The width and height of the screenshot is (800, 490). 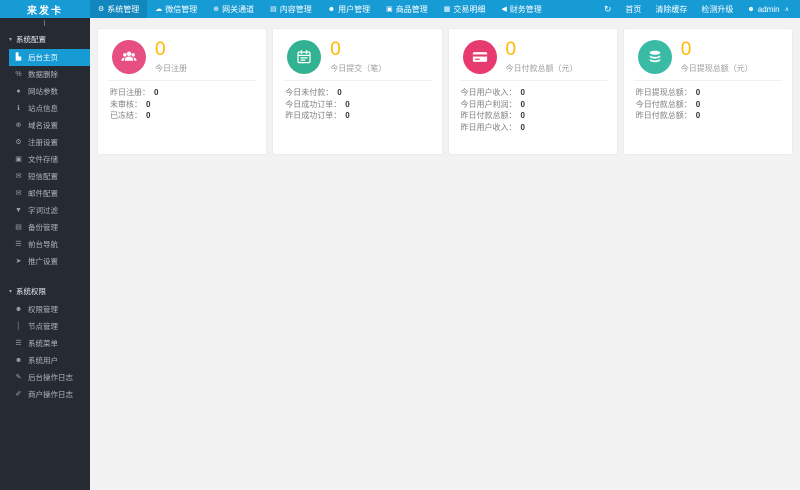 What do you see at coordinates (49, 57) in the screenshot?
I see `sidebar-item-dashboard: ▙ 后台主页` at bounding box center [49, 57].